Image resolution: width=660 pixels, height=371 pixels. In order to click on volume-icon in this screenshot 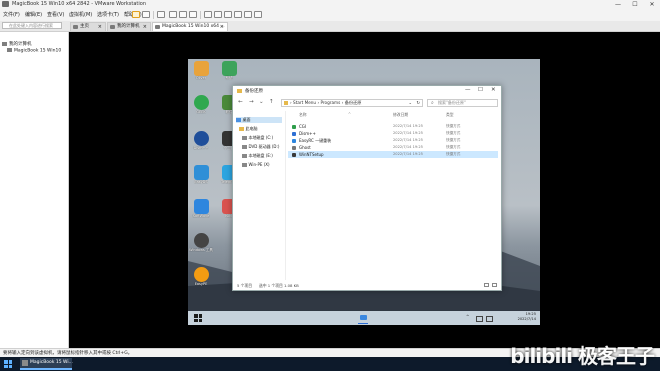, I will do `click(489, 319)`.